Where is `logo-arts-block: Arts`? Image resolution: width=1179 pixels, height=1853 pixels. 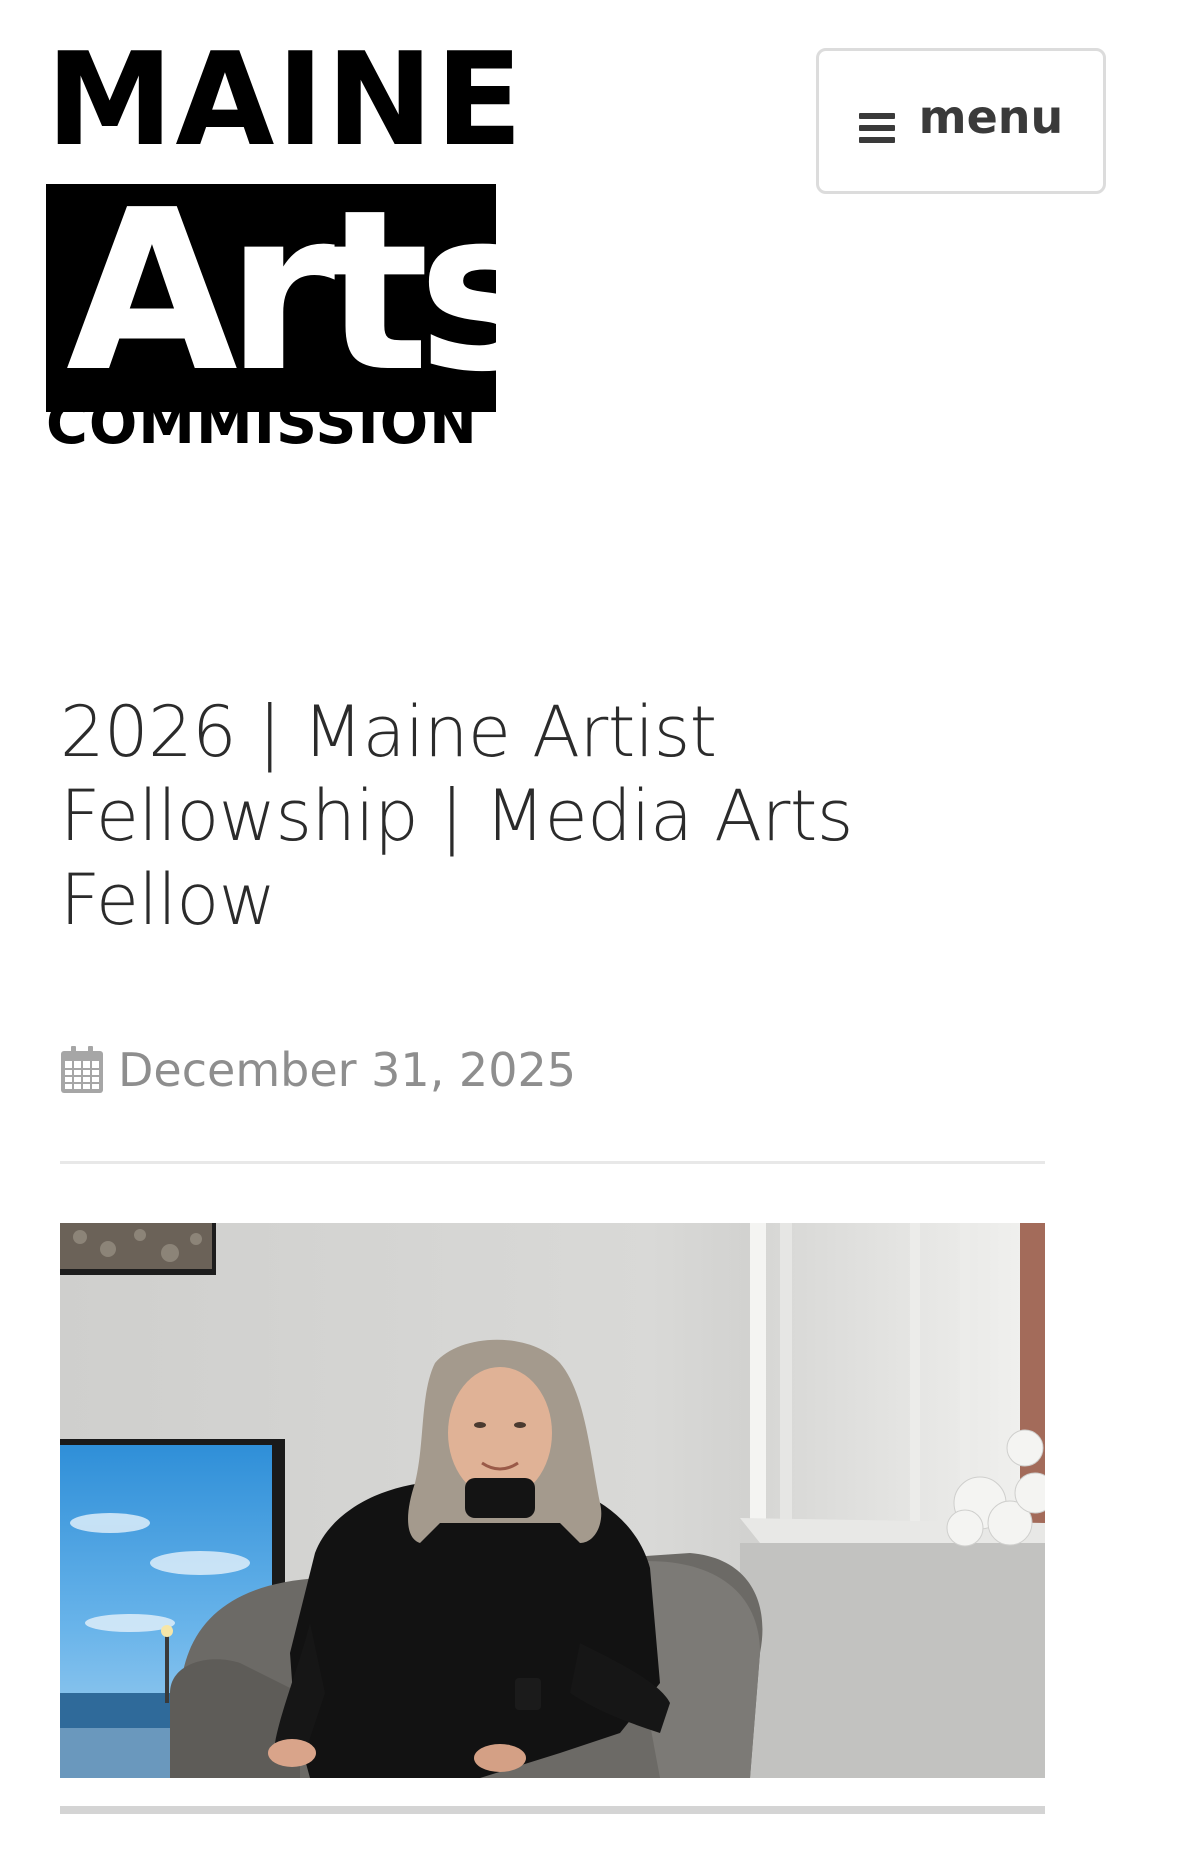 logo-arts-block: Arts is located at coordinates (271, 298).